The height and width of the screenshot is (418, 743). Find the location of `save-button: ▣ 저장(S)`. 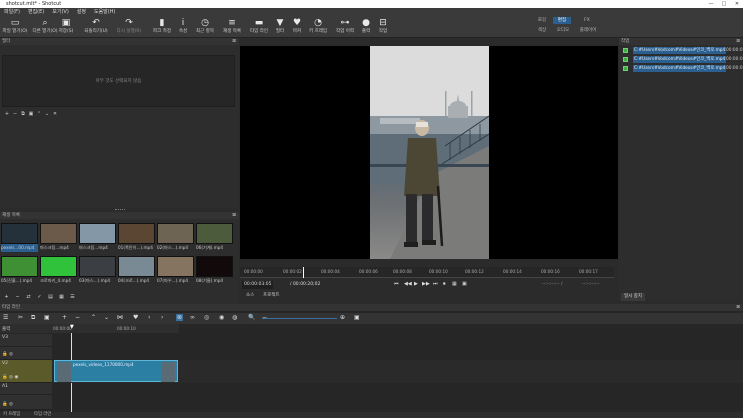

save-button: ▣ 저장(S) is located at coordinates (66, 27).